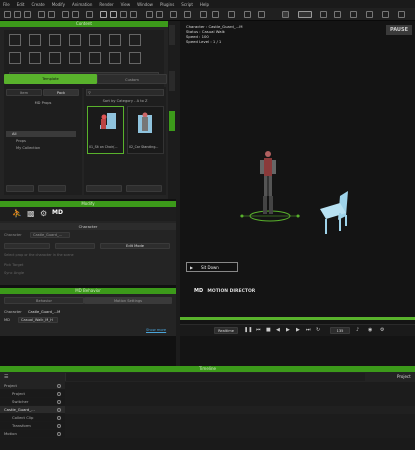 This screenshot has height=450, width=415. What do you see at coordinates (44, 300) in the screenshot?
I see `tab-behavior: Behavior` at bounding box center [44, 300].